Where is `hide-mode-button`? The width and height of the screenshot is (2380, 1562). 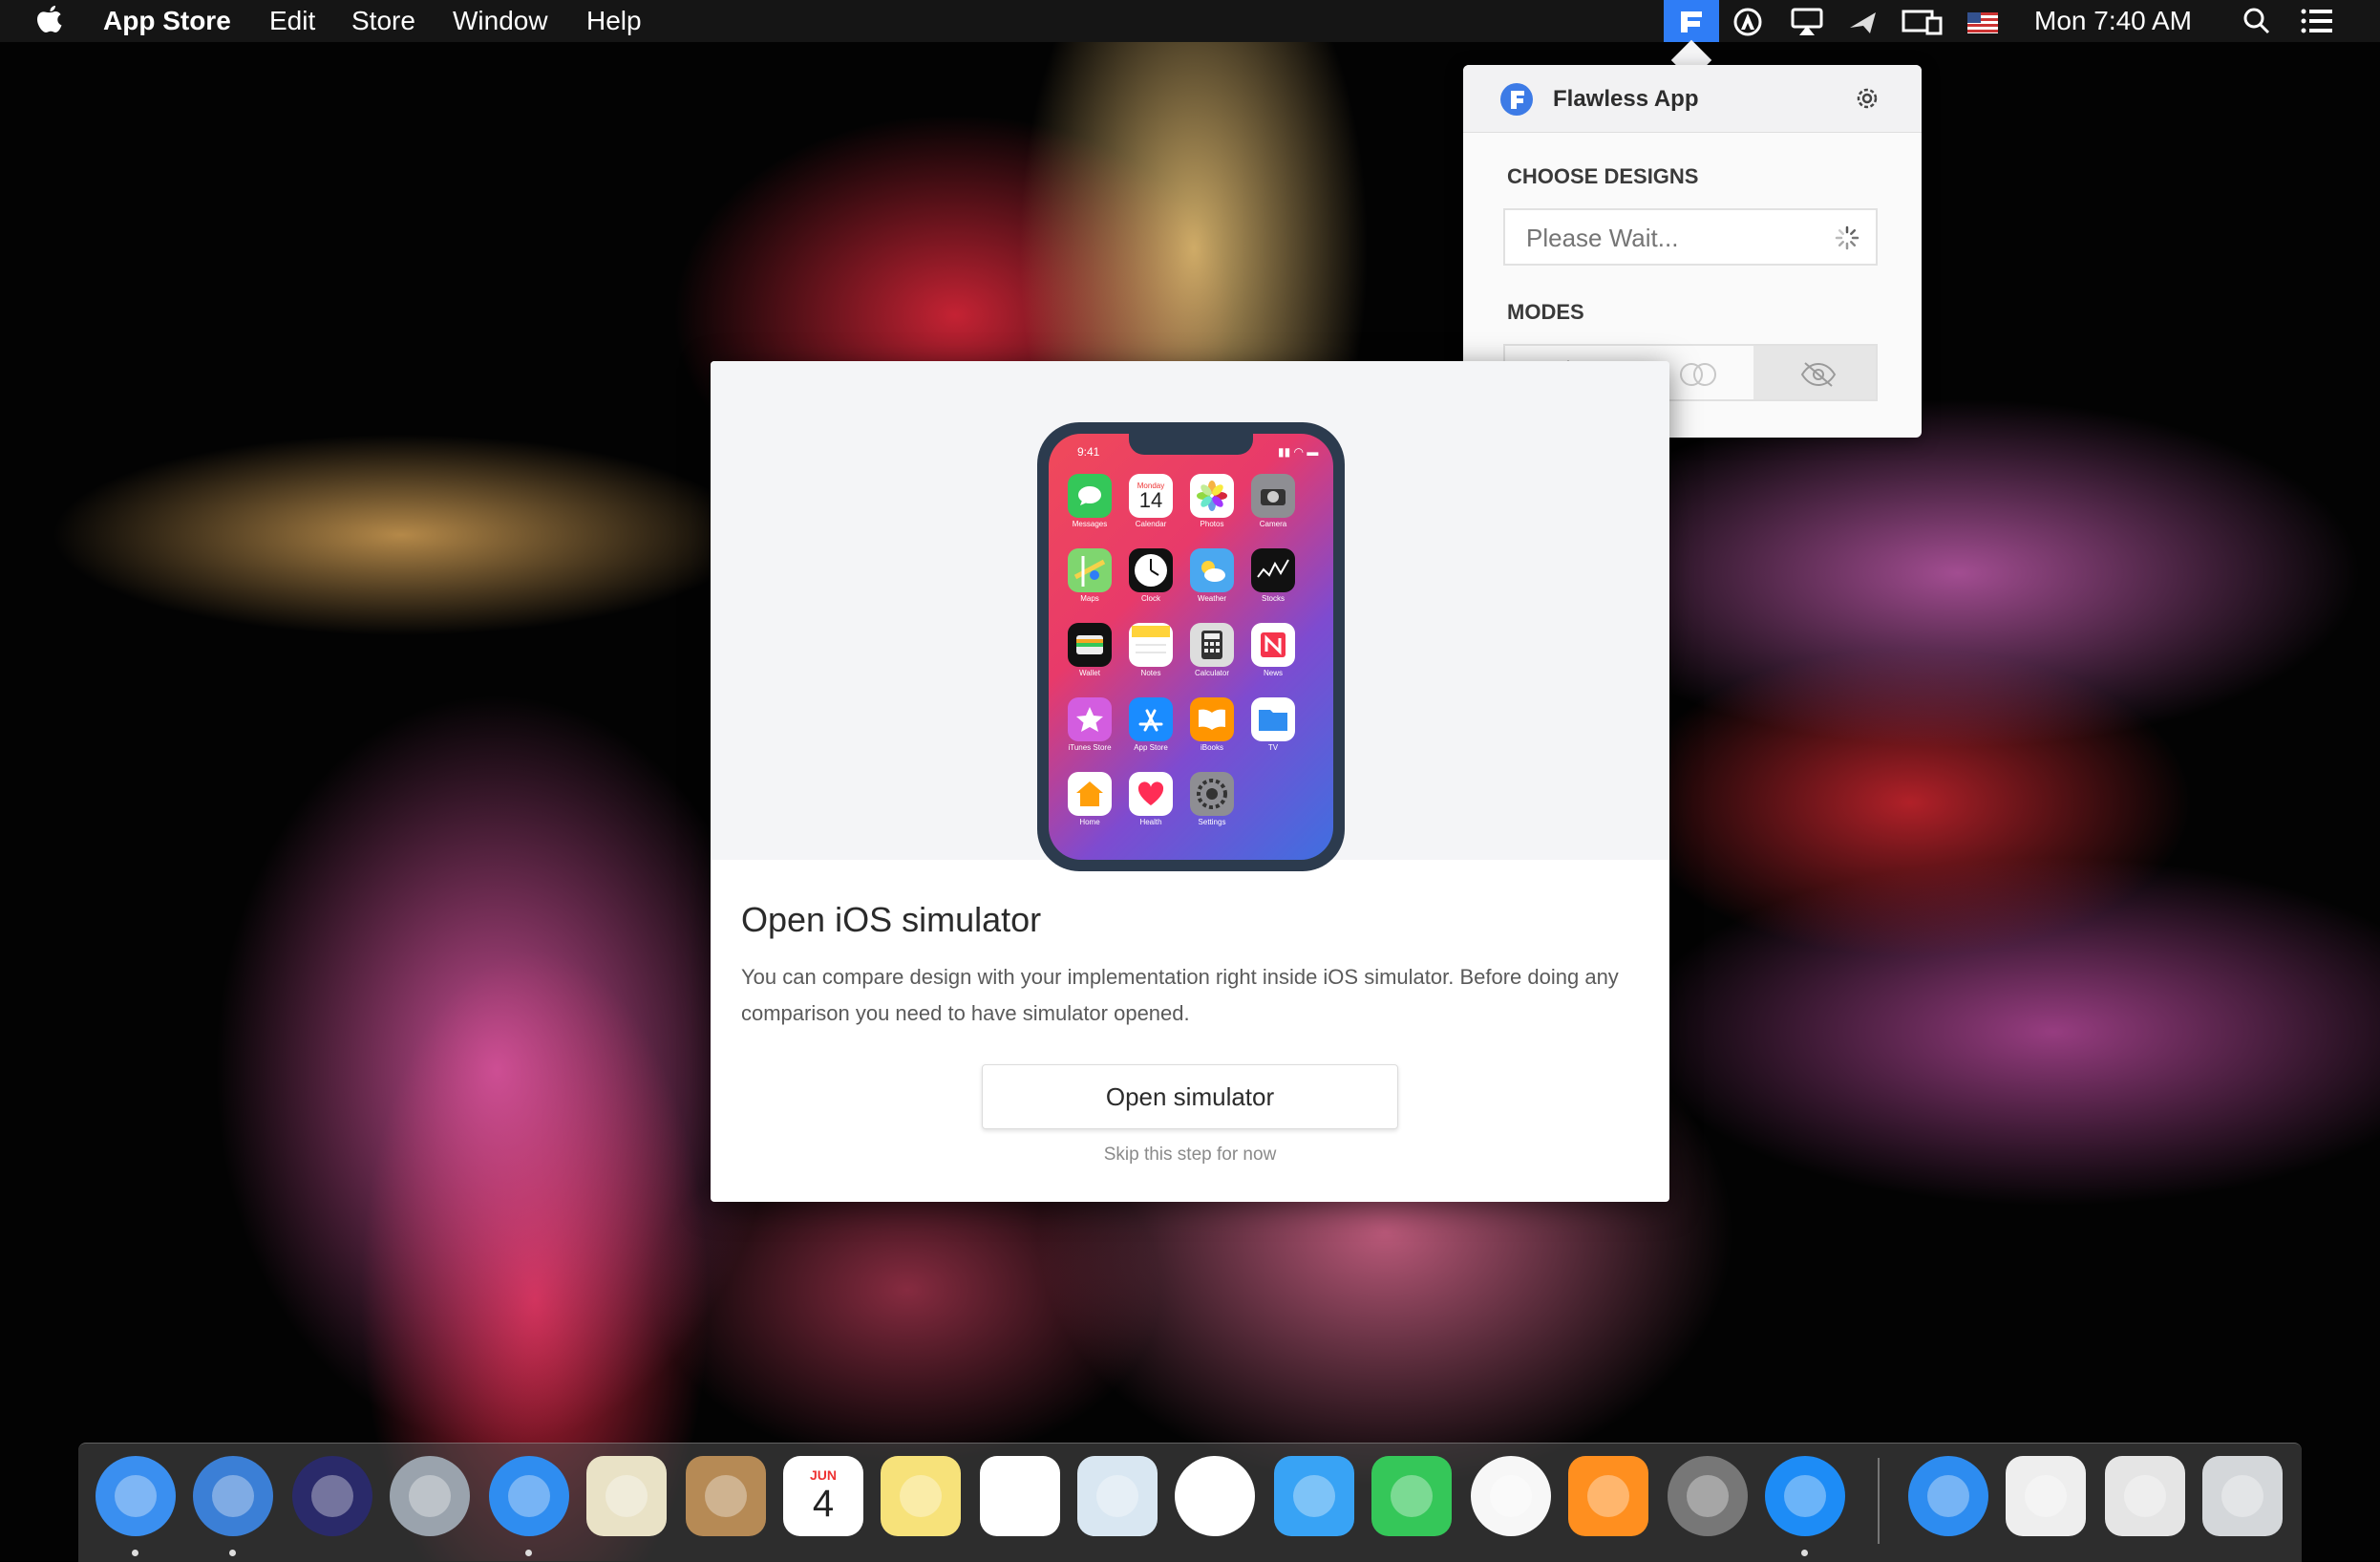
hide-mode-button is located at coordinates (1814, 372).